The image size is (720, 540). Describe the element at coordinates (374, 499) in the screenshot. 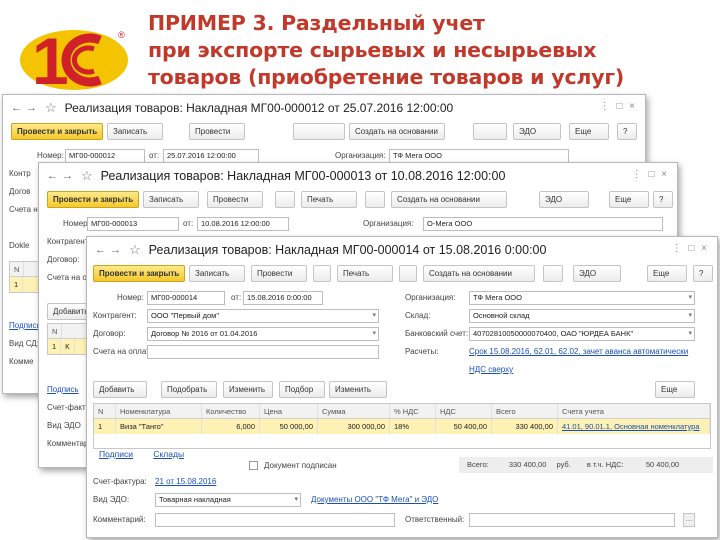

I see `edo-note-link: Документы ООО "ТФ Мега" и ЭДО` at that location.